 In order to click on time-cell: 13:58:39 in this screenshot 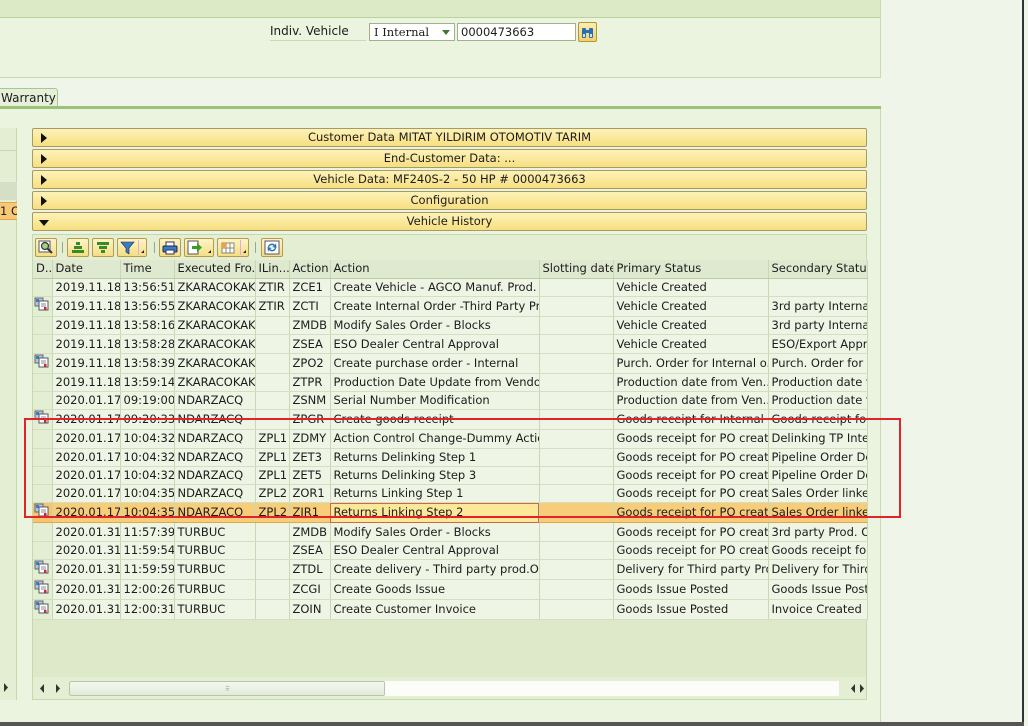, I will do `click(147, 363)`.